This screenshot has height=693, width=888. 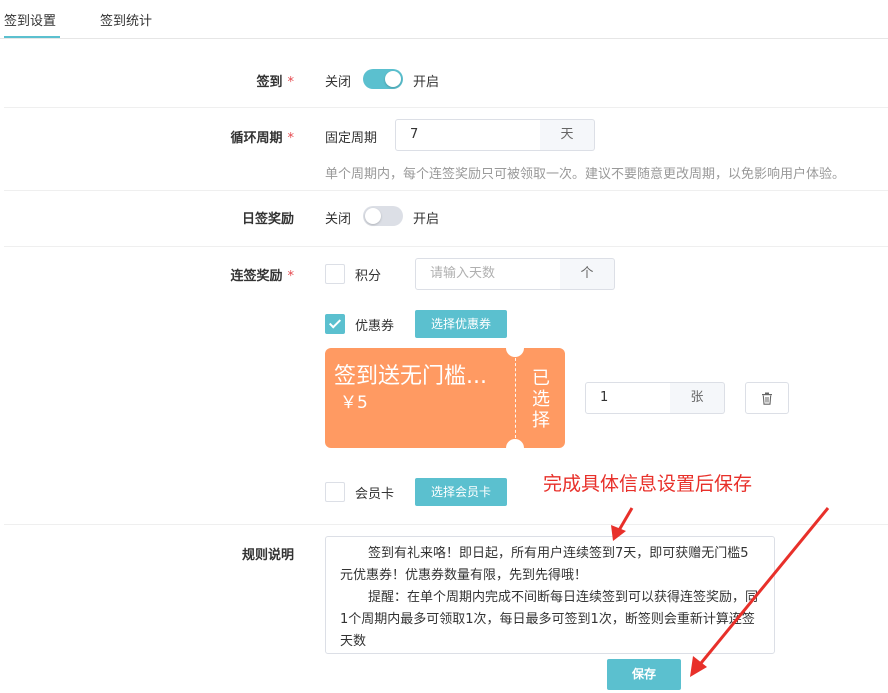 I want to click on member-card-label: 会员卡, so click(x=375, y=494).